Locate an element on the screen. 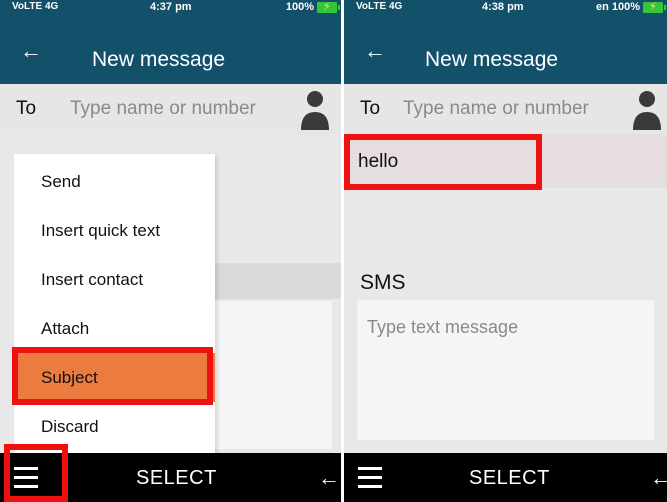 The width and height of the screenshot is (667, 502). menu-item-insert-quick-text: Insert quick text is located at coordinates (114, 230).